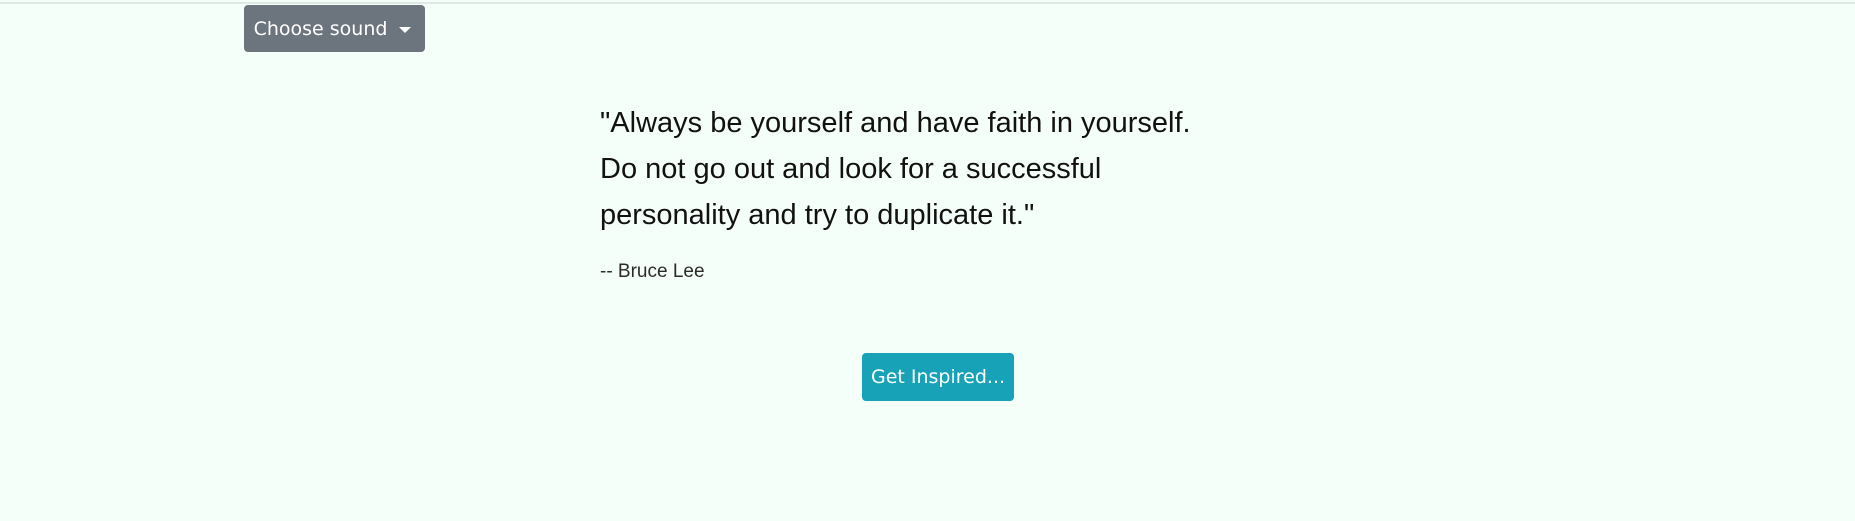 The height and width of the screenshot is (521, 1855). Describe the element at coordinates (405, 29) in the screenshot. I see `caret-down-icon` at that location.